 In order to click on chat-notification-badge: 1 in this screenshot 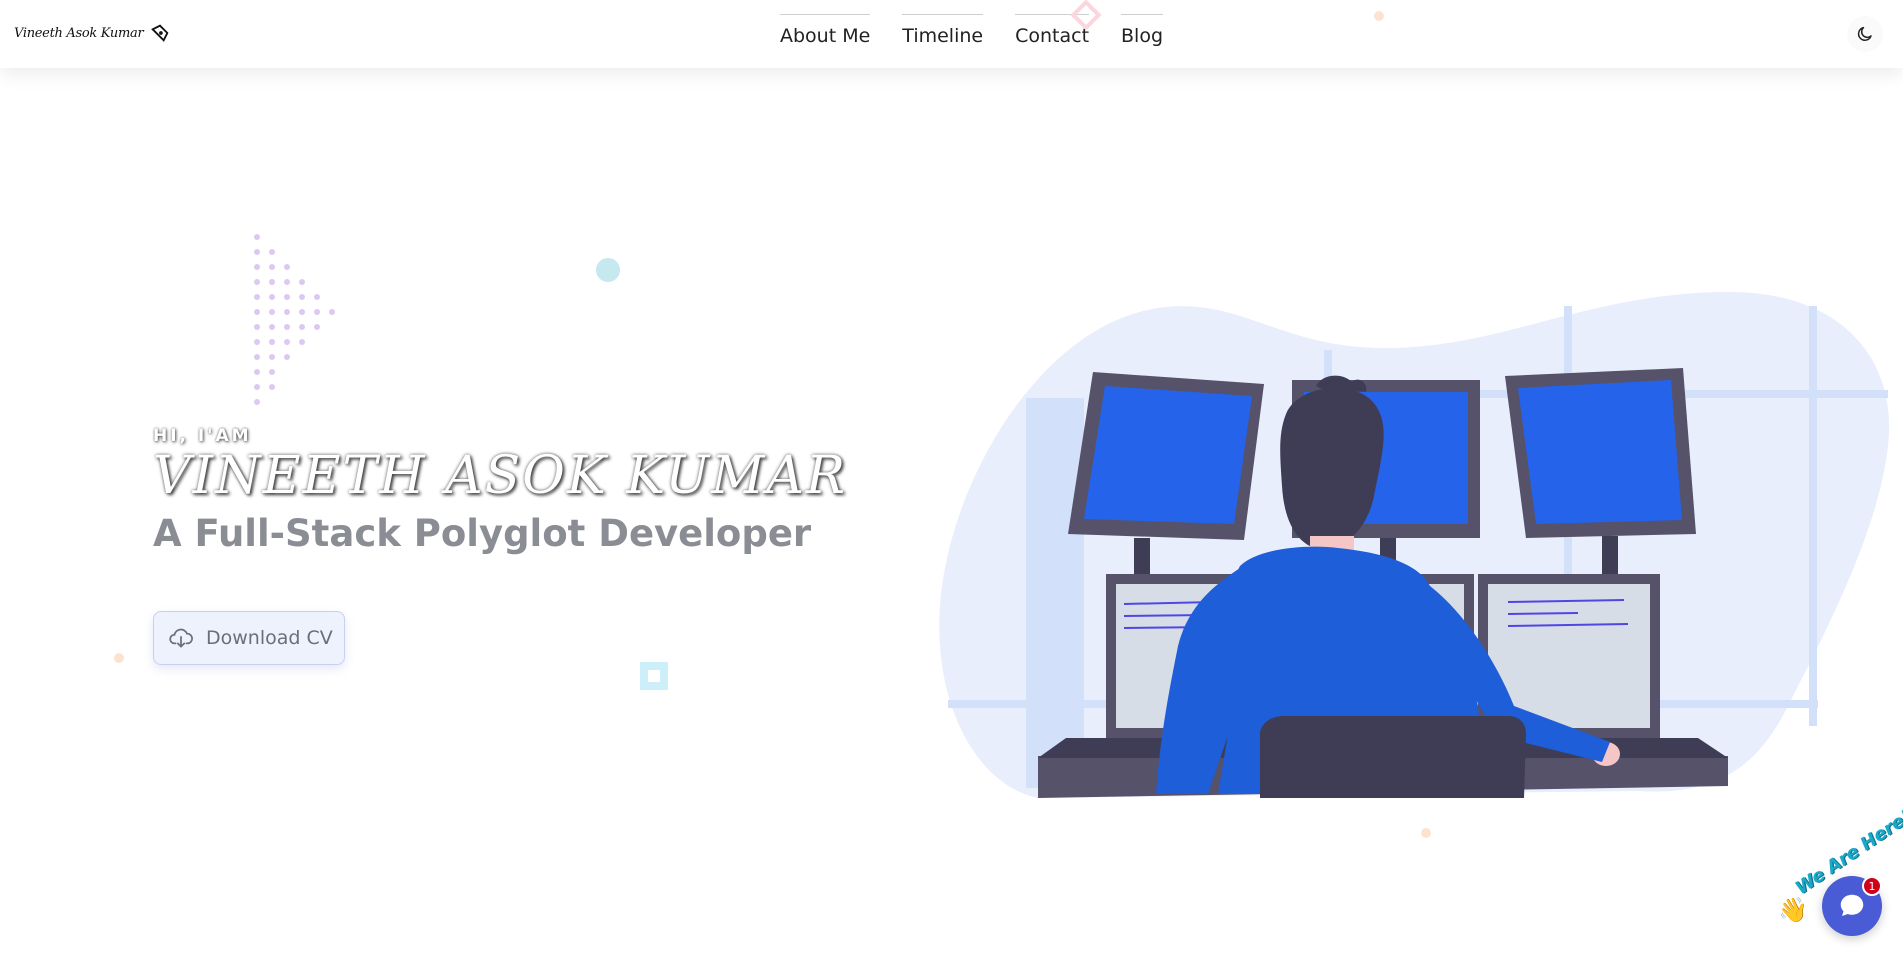, I will do `click(1872, 886)`.